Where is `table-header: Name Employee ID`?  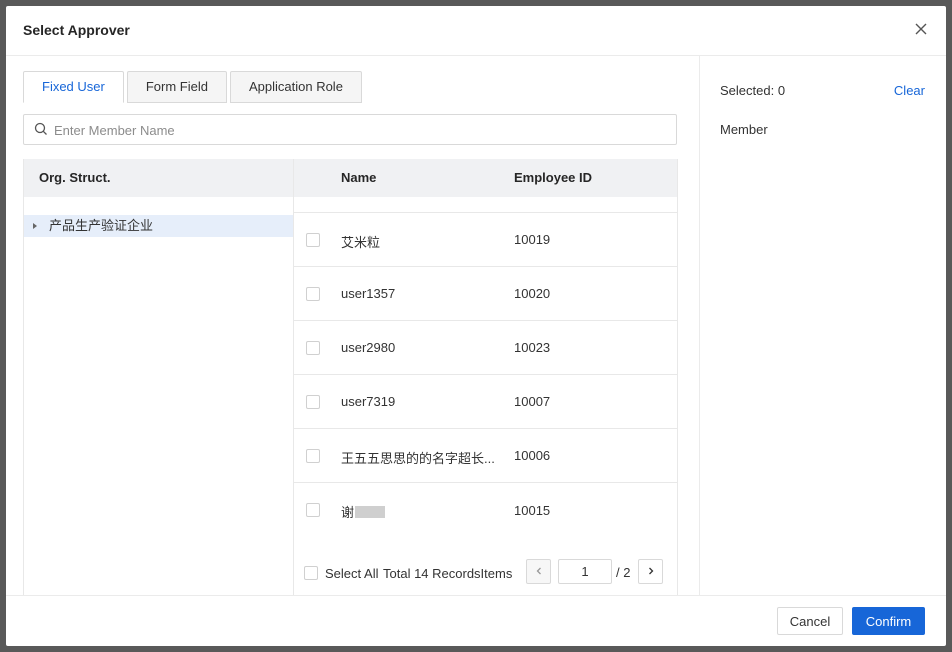
table-header: Name Employee ID is located at coordinates (485, 178).